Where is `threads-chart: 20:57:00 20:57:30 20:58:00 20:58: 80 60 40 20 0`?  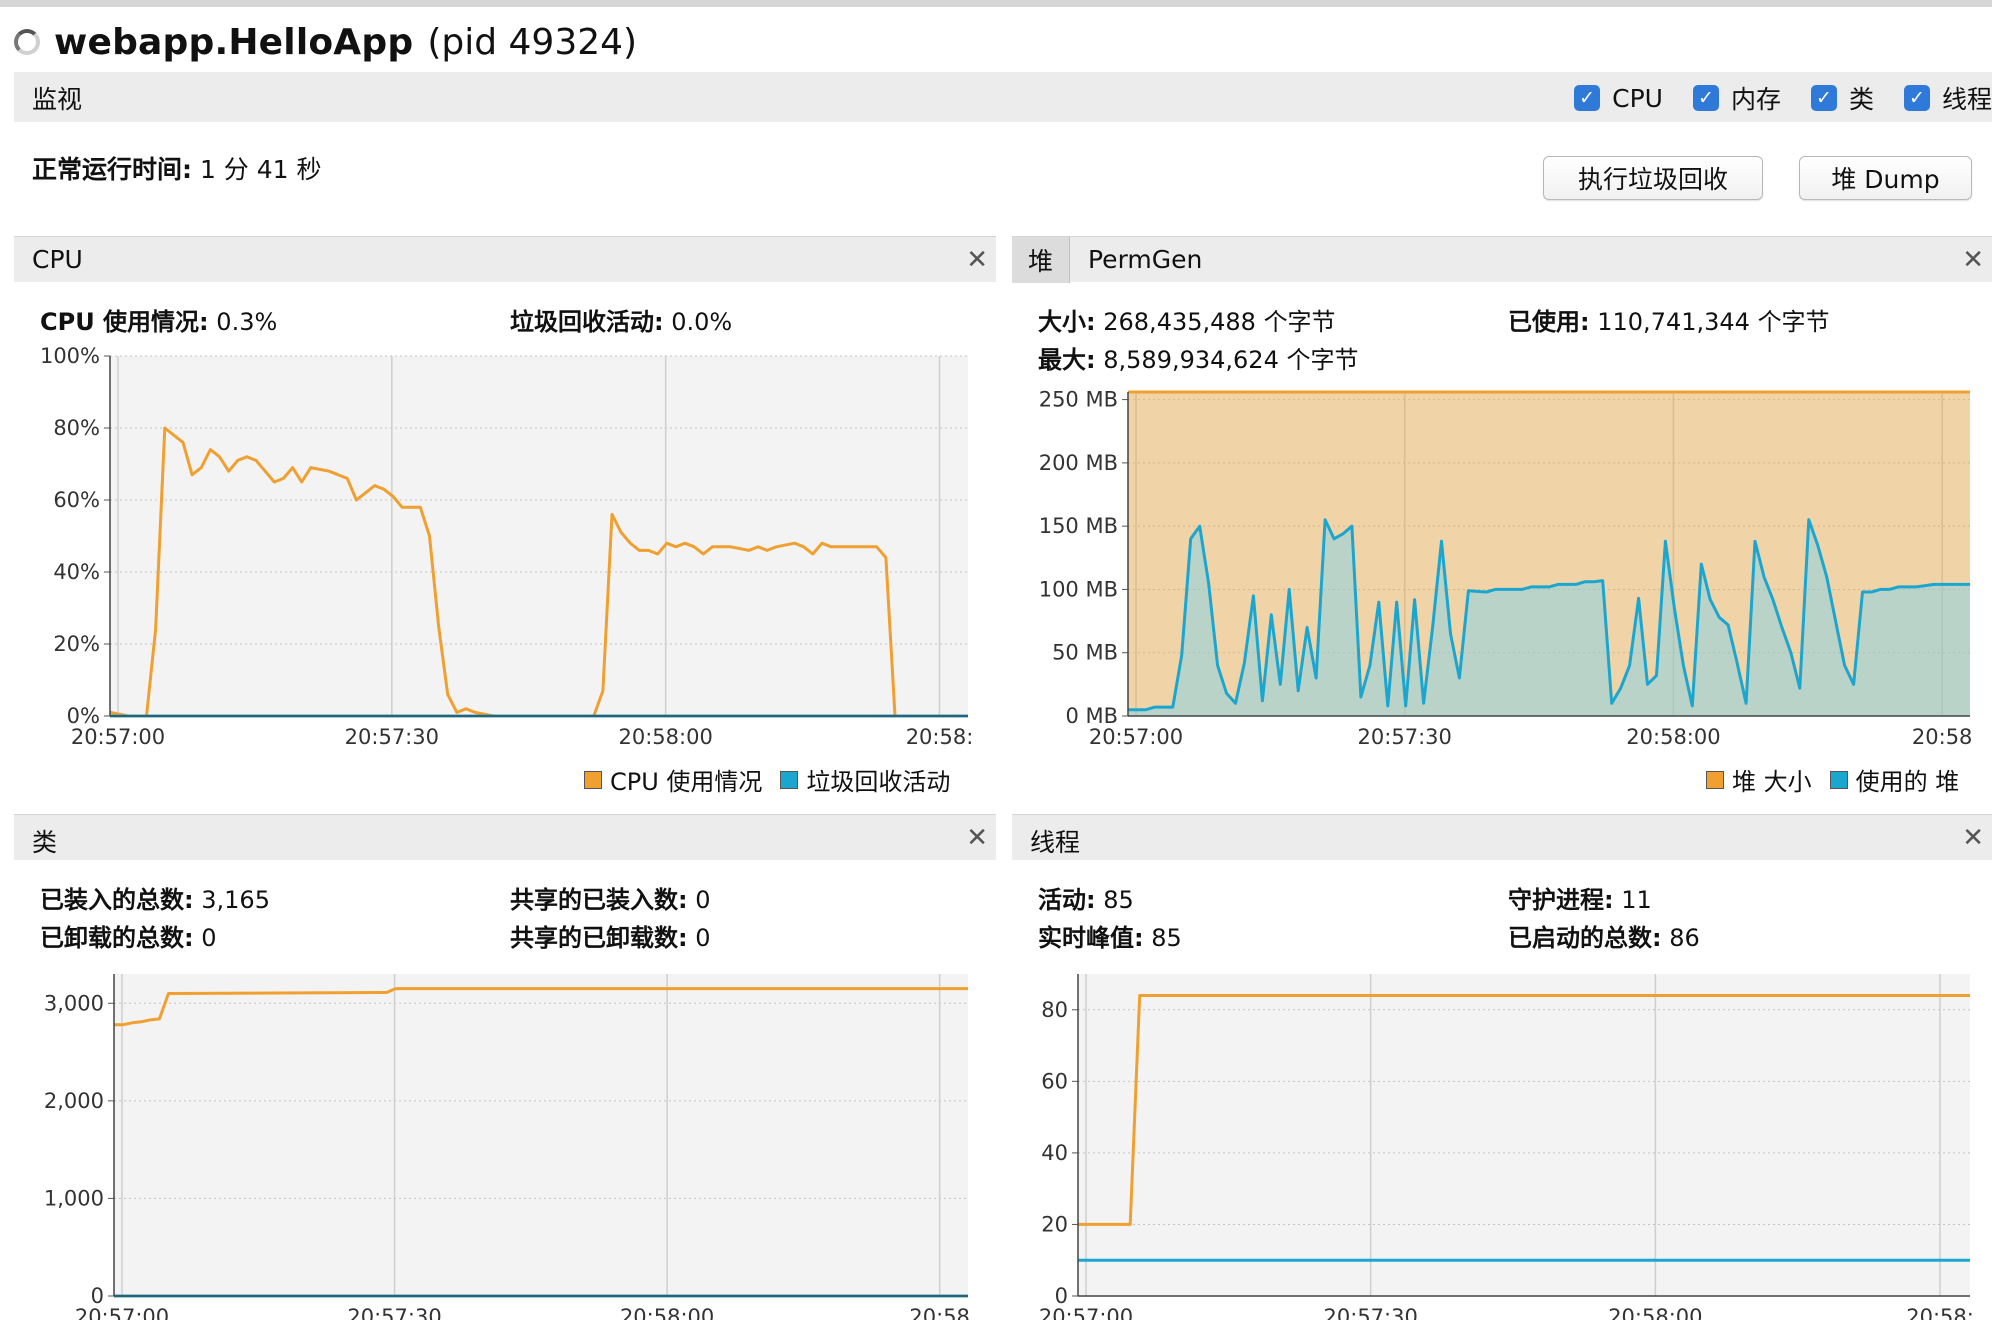 threads-chart: 20:57:00 20:57:30 20:58:00 20:58: 80 60 40 20 0 is located at coordinates (1506, 1147).